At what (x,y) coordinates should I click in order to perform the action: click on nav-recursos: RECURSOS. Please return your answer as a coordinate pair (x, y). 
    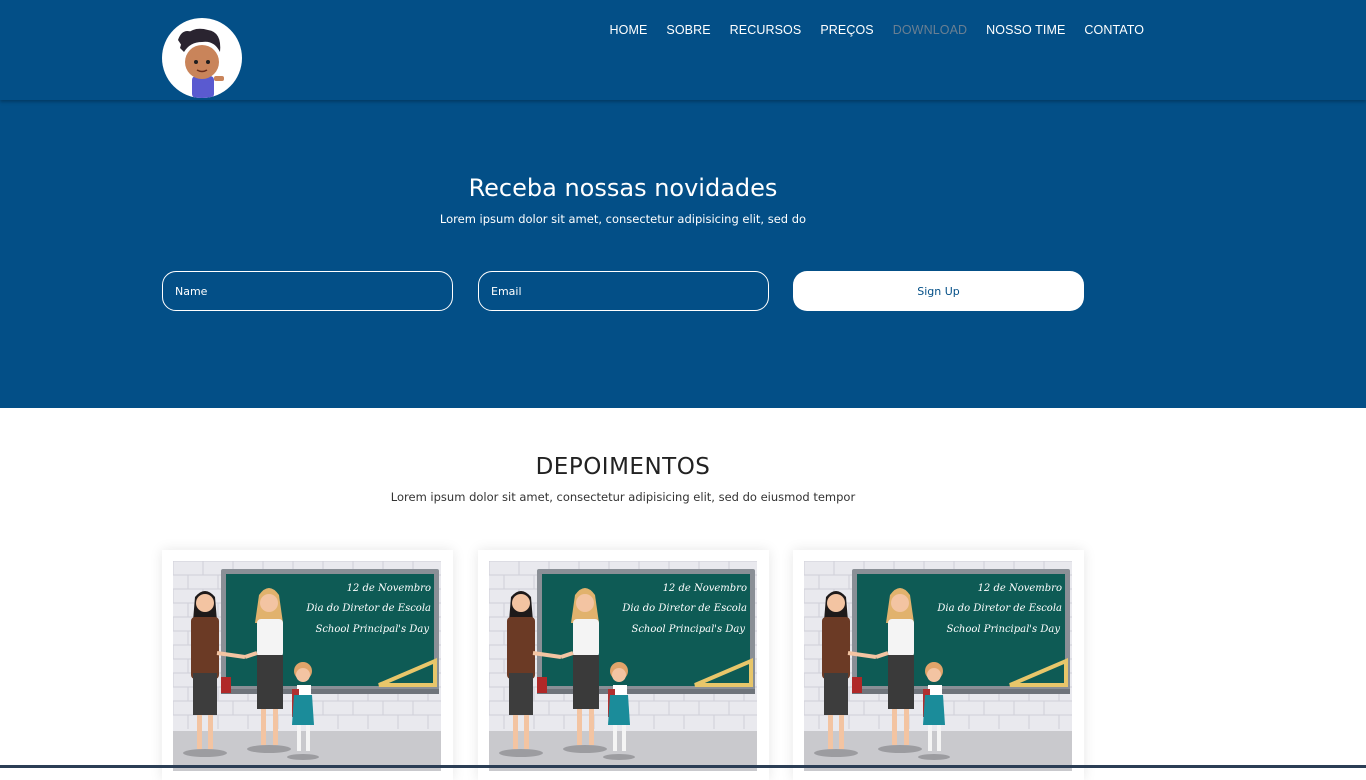
    Looking at the image, I should click on (765, 30).